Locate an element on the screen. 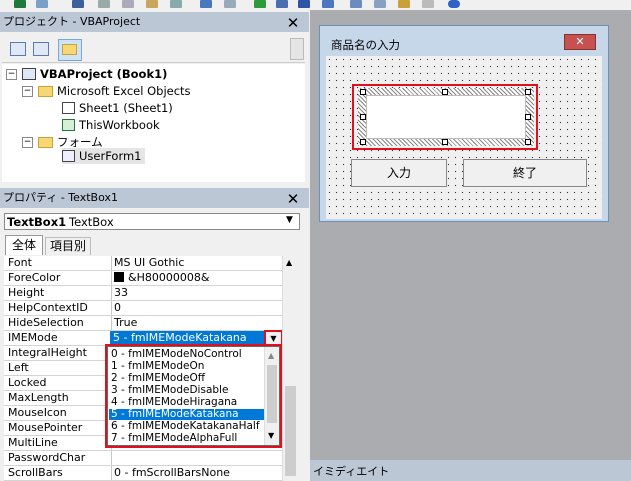 The height and width of the screenshot is (481, 631). view-code-icon is located at coordinates (18, 49).